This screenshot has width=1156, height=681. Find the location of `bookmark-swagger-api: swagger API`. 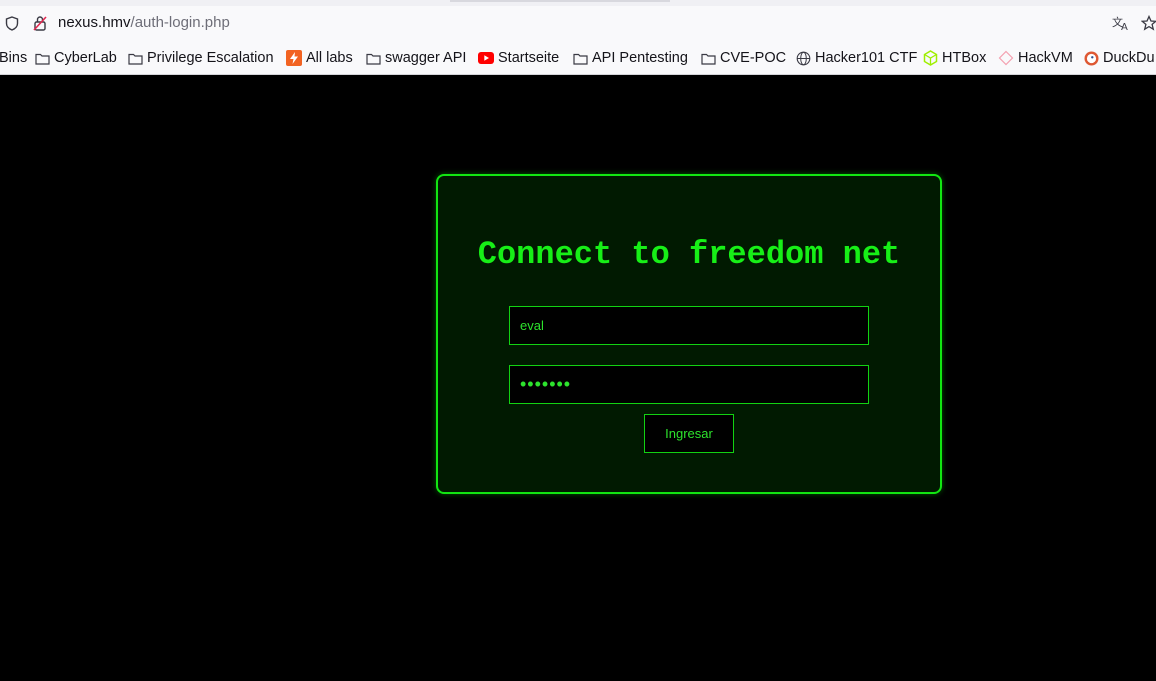

bookmark-swagger-api: swagger API is located at coordinates (416, 58).